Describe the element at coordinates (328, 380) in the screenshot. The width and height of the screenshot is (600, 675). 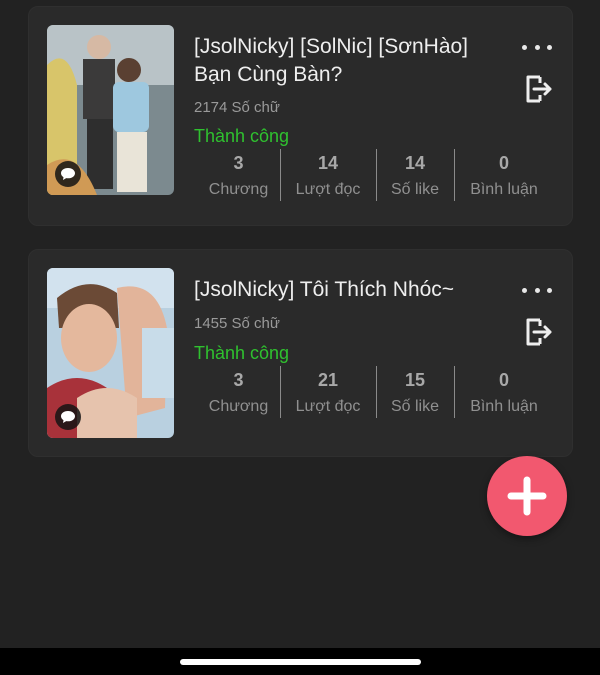
I see `stat-value: 21` at that location.